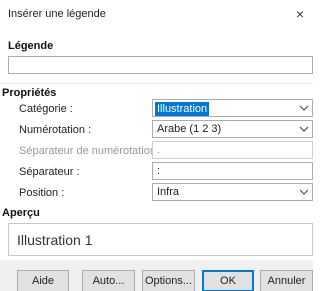 The image size is (320, 291). What do you see at coordinates (159, 150) in the screenshot?
I see `separateur-numerotation-value: .` at bounding box center [159, 150].